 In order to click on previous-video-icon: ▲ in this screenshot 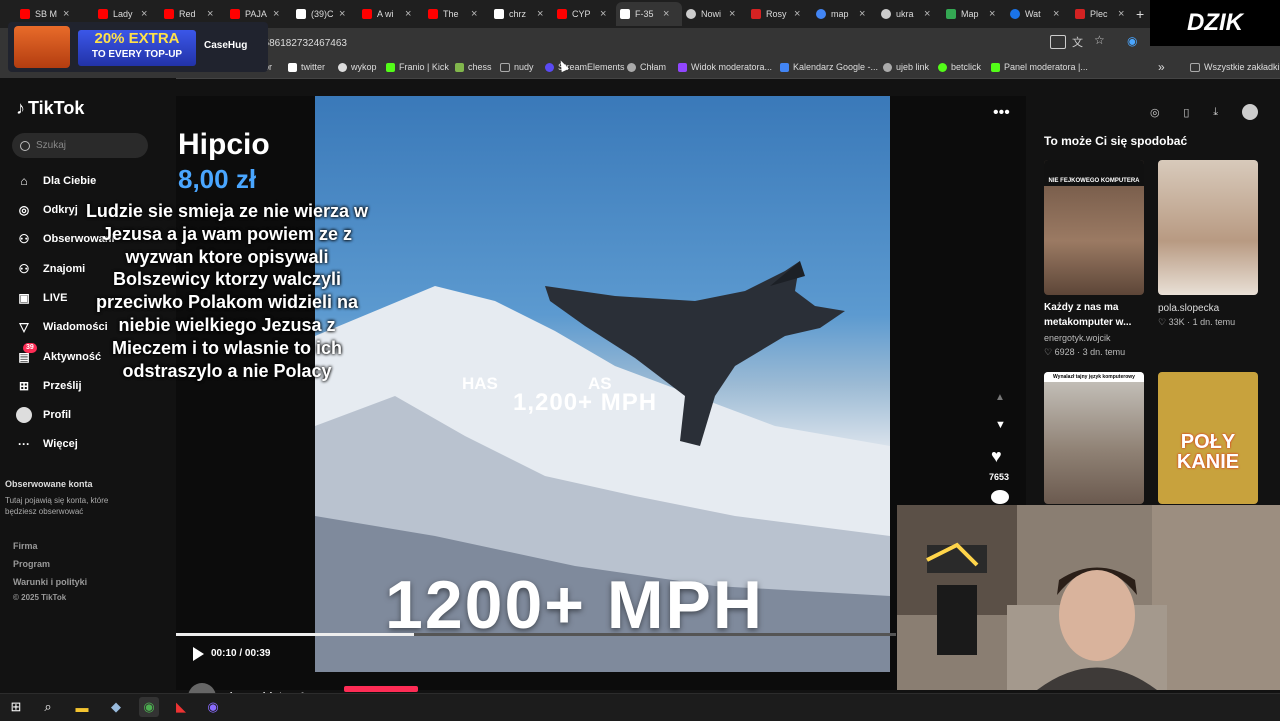, I will do `click(1000, 397)`.